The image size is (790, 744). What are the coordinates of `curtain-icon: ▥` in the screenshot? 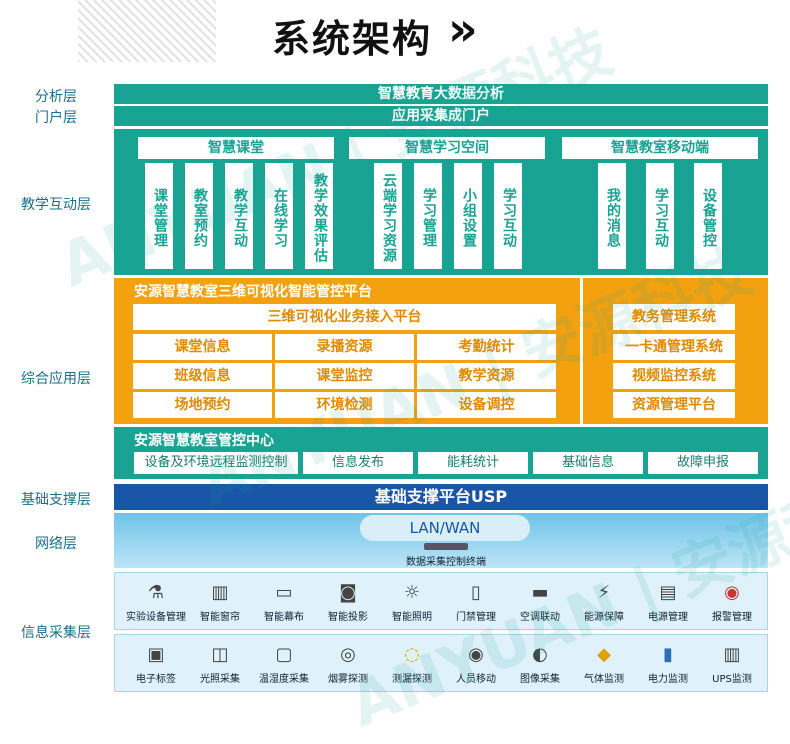 It's located at (220, 592).